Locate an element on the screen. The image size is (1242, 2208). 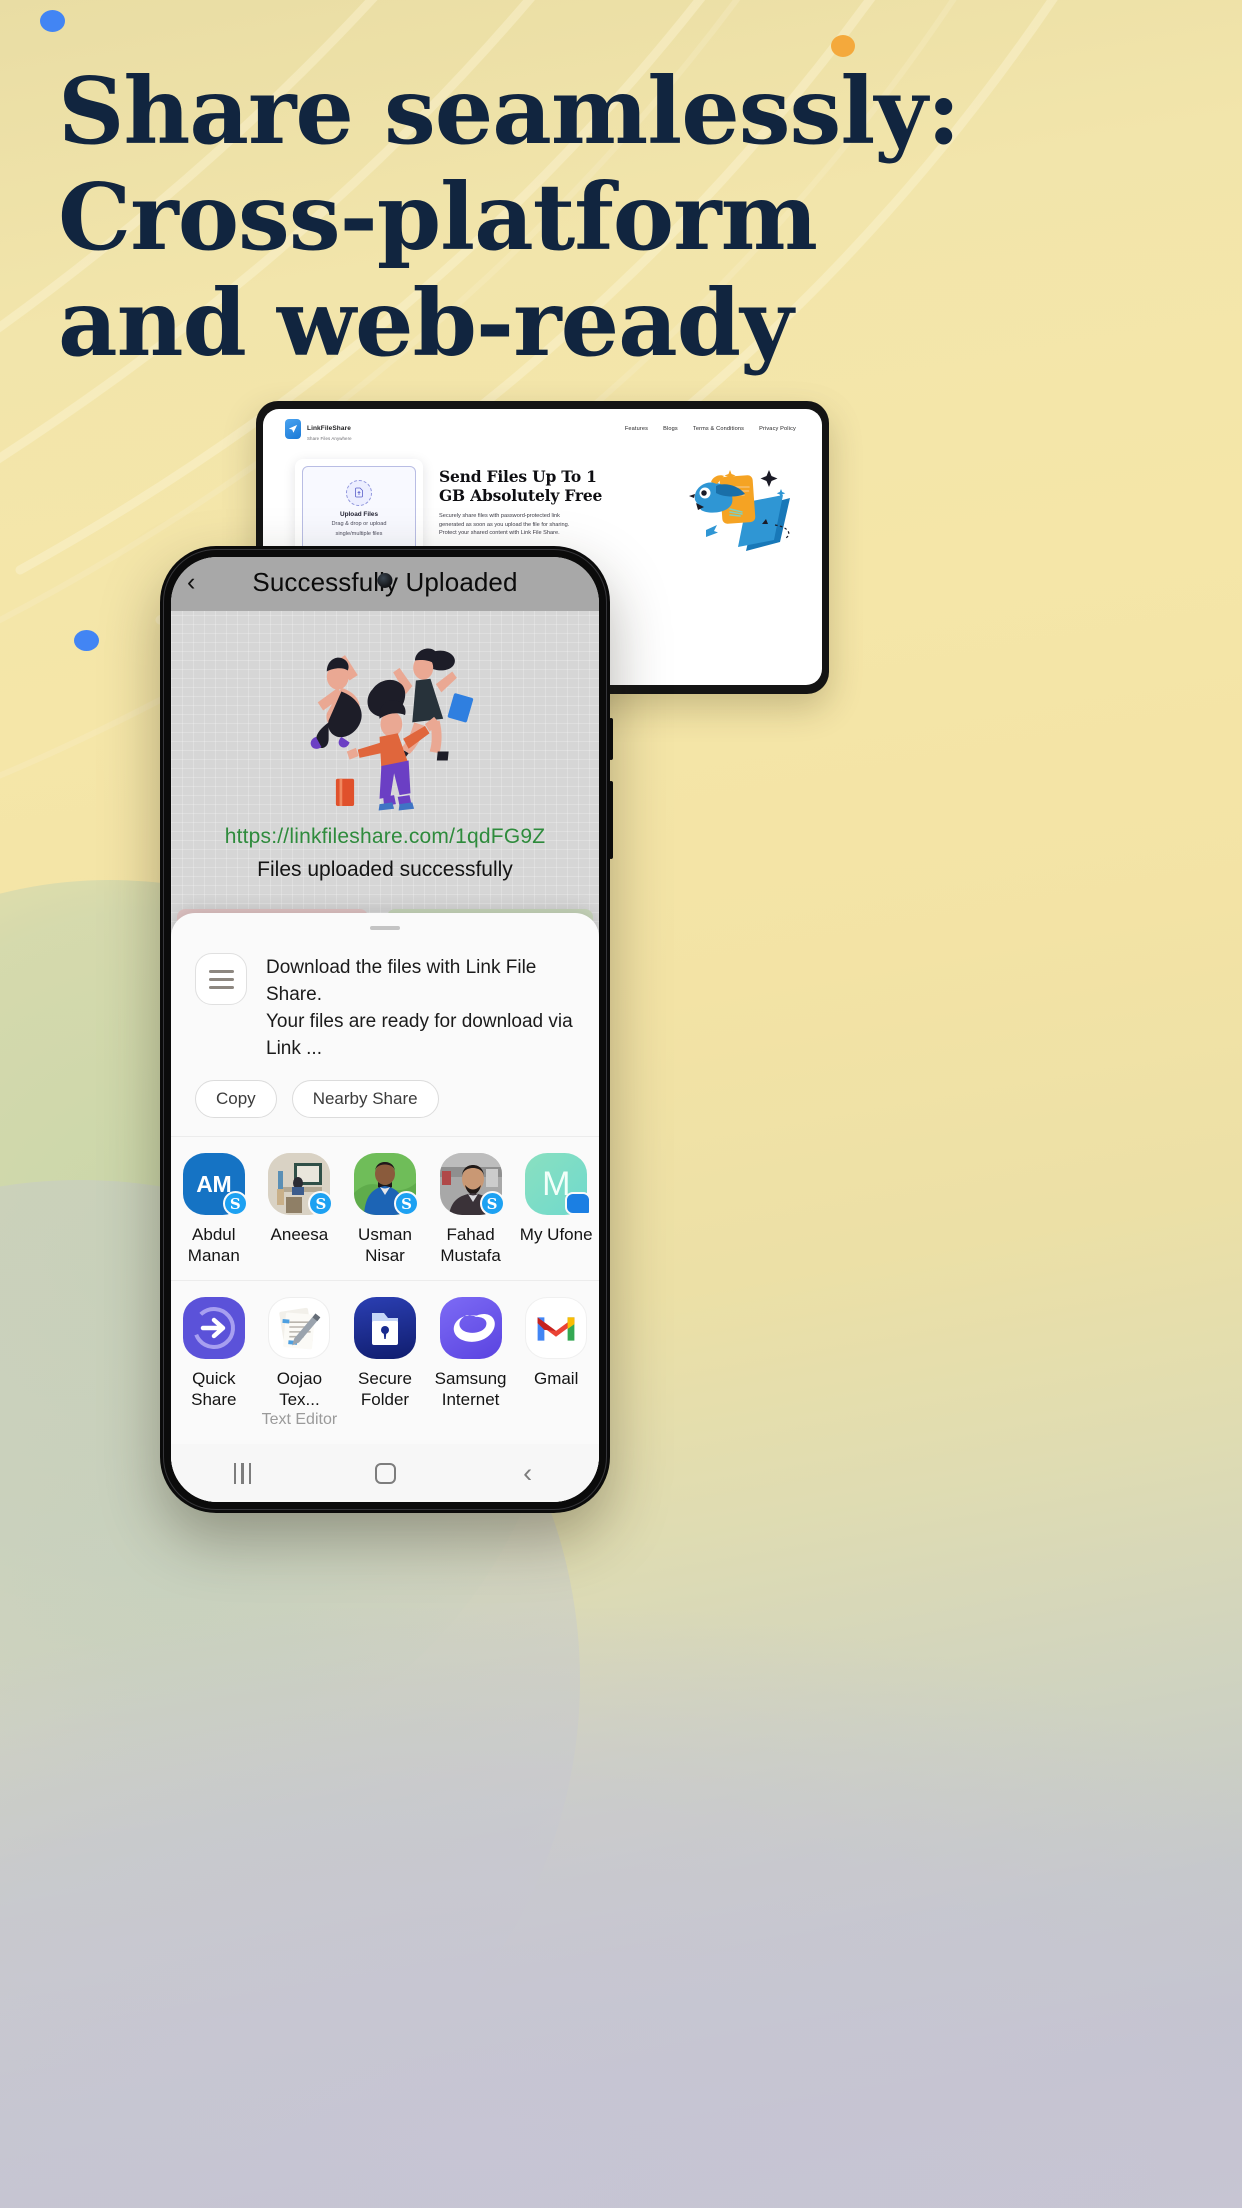
decor-dot-orange is located at coordinates (843, 46).